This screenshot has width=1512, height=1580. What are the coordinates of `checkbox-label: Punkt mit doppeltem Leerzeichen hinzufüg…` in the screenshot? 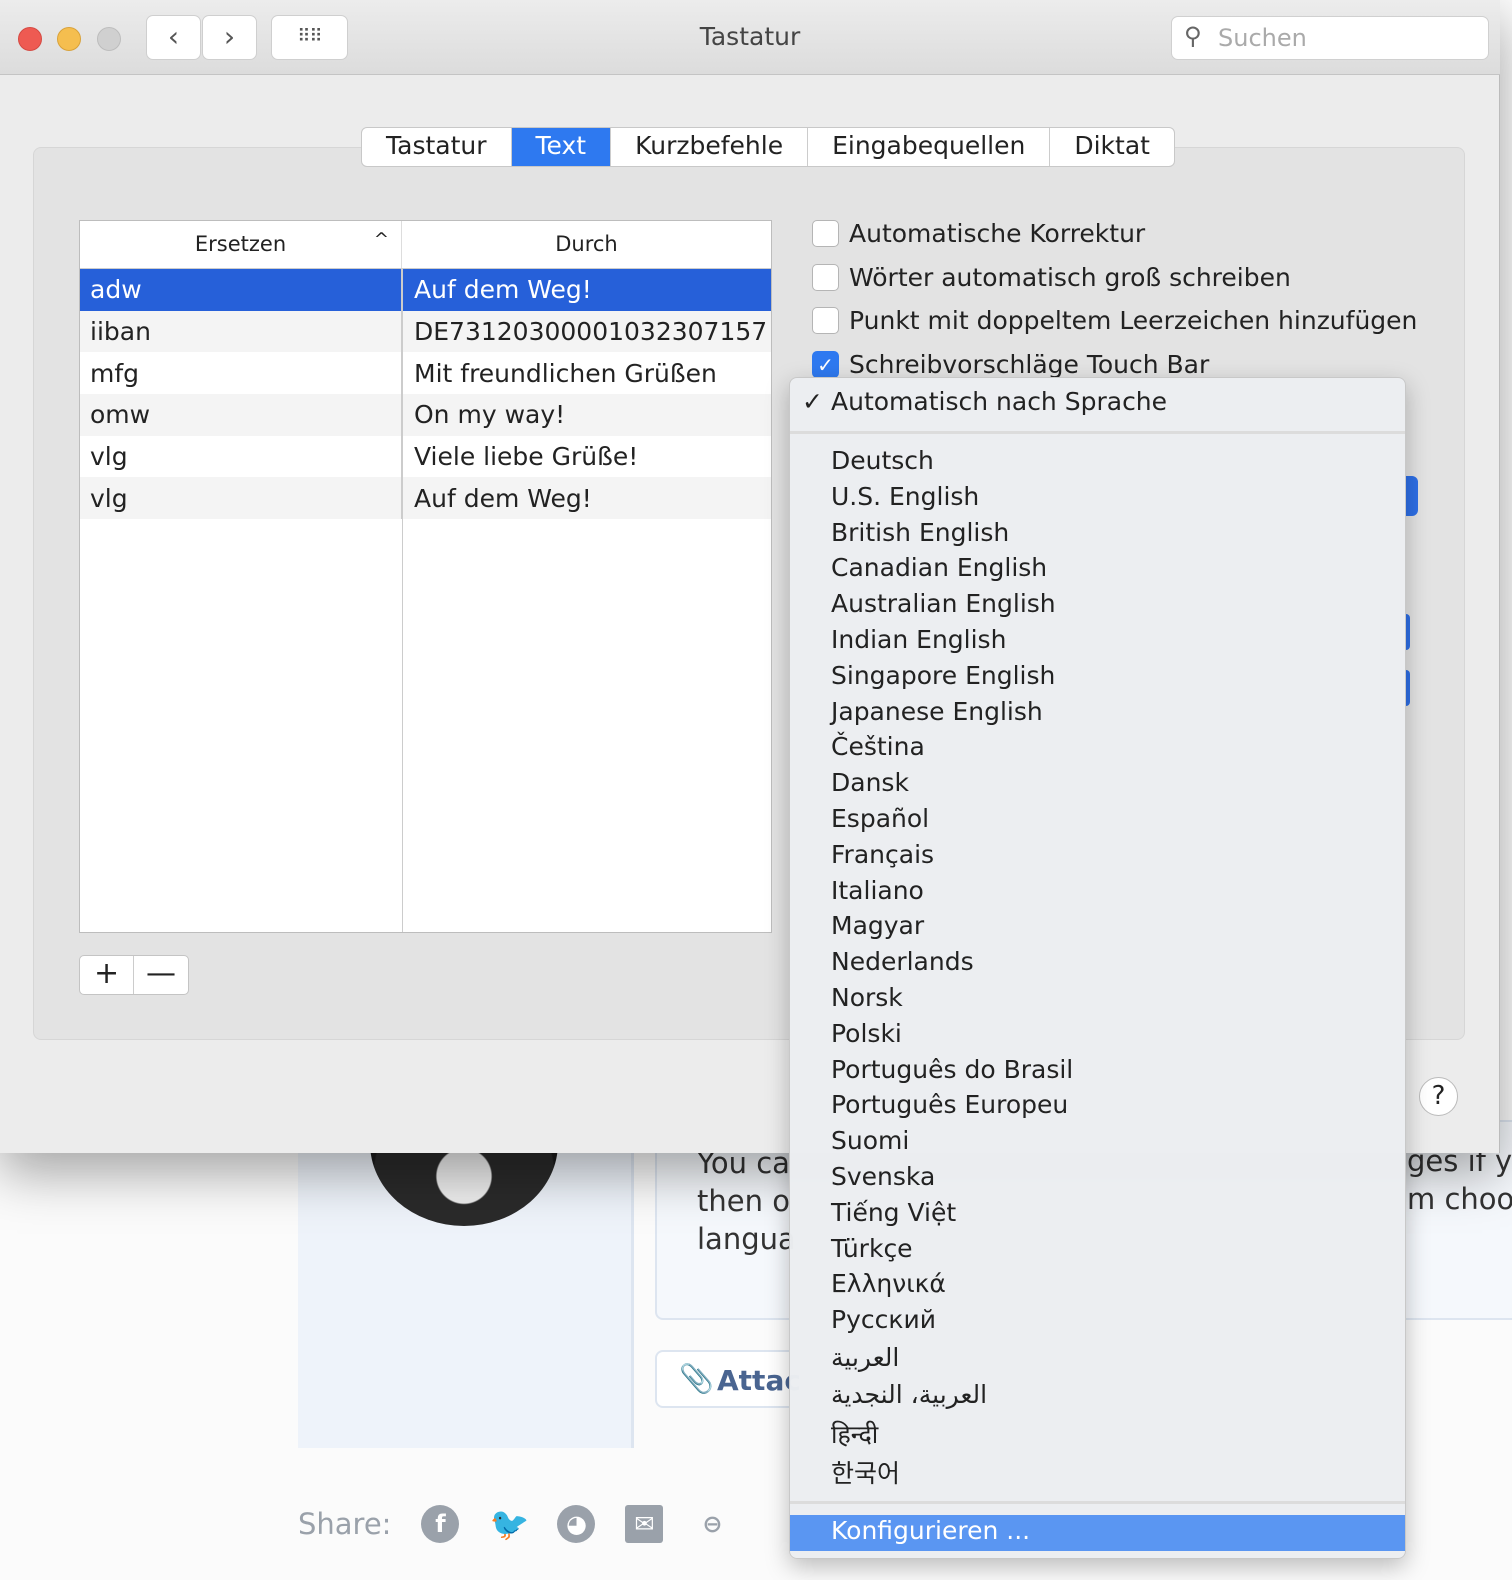 It's located at (1133, 320).